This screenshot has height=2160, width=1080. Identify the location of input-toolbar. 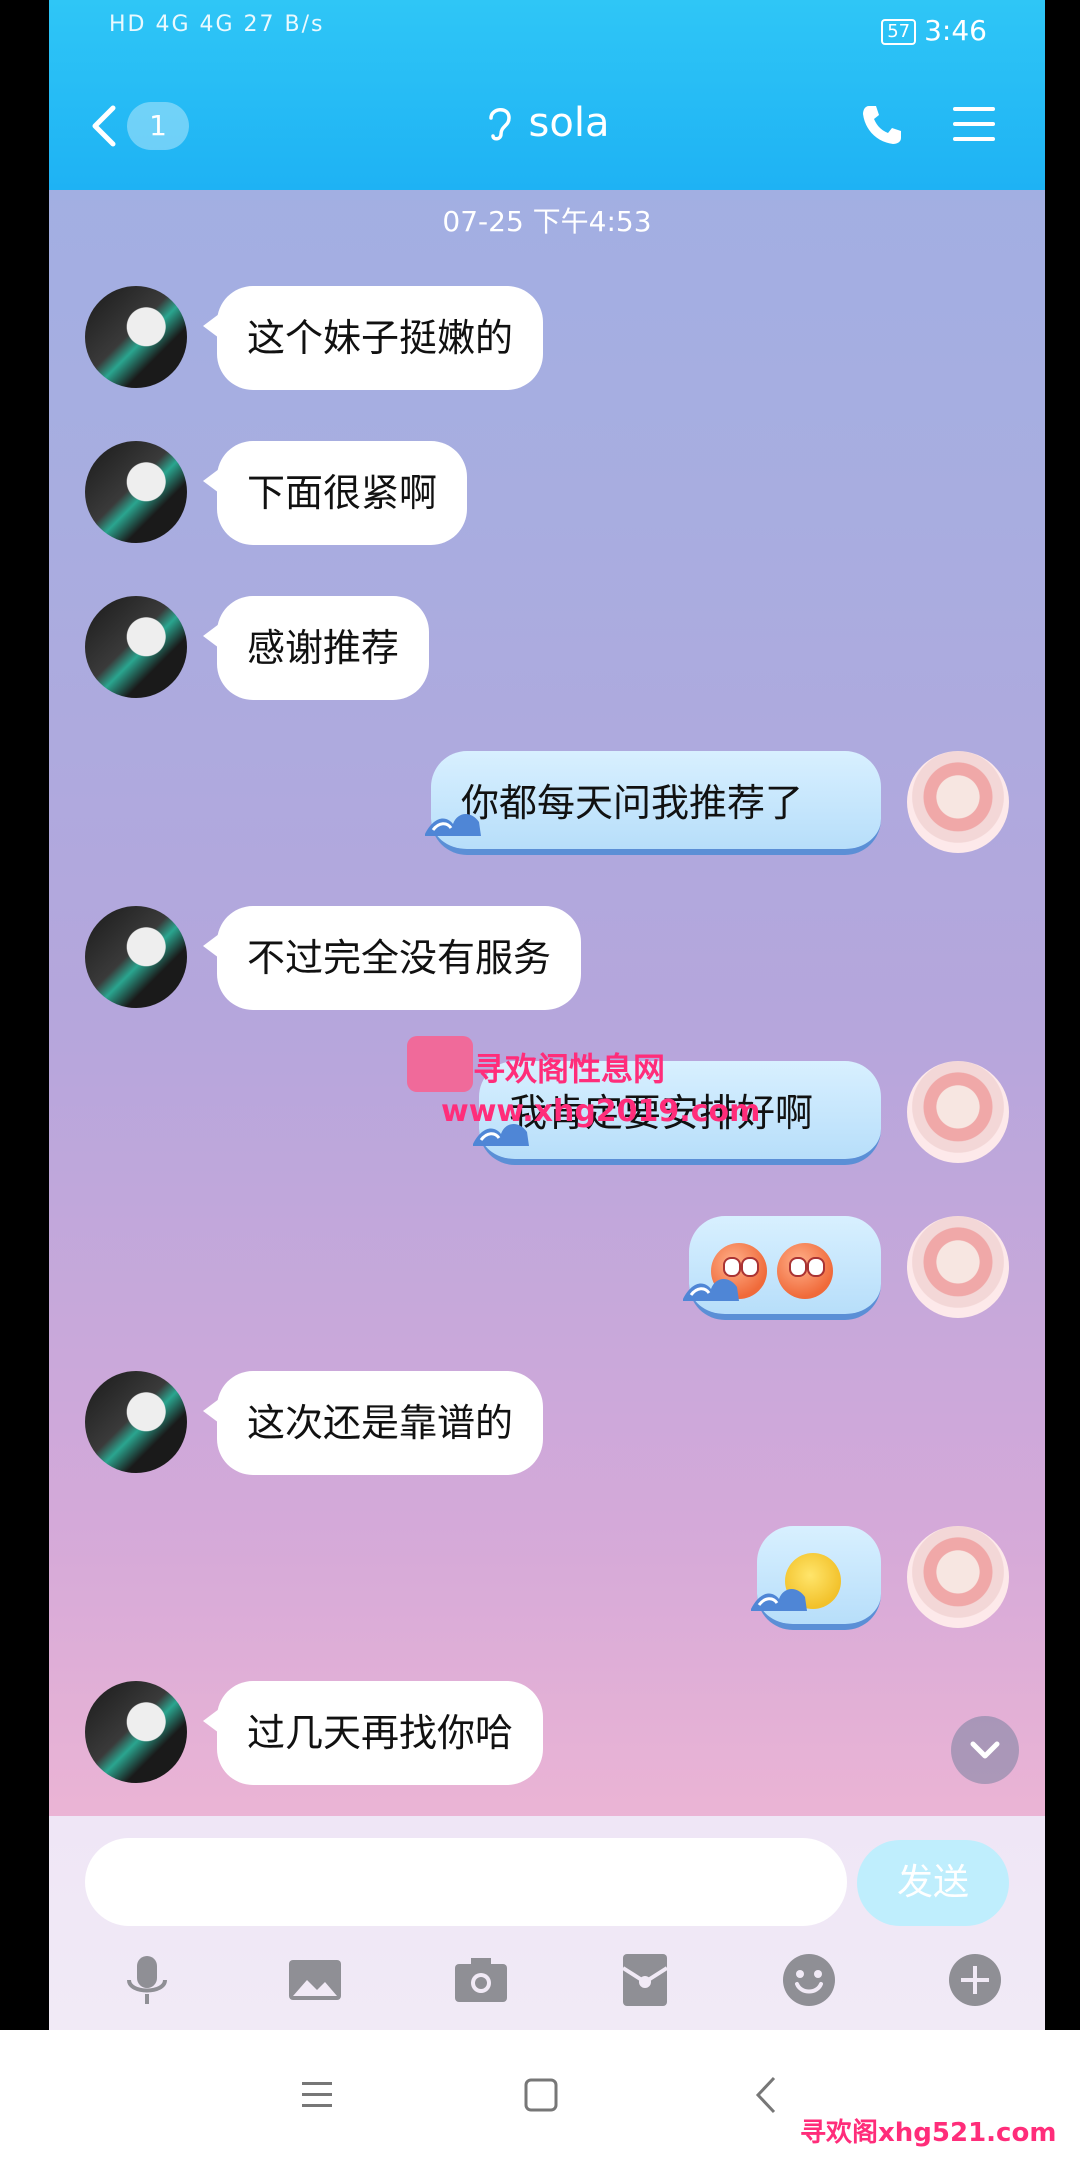
(547, 1978).